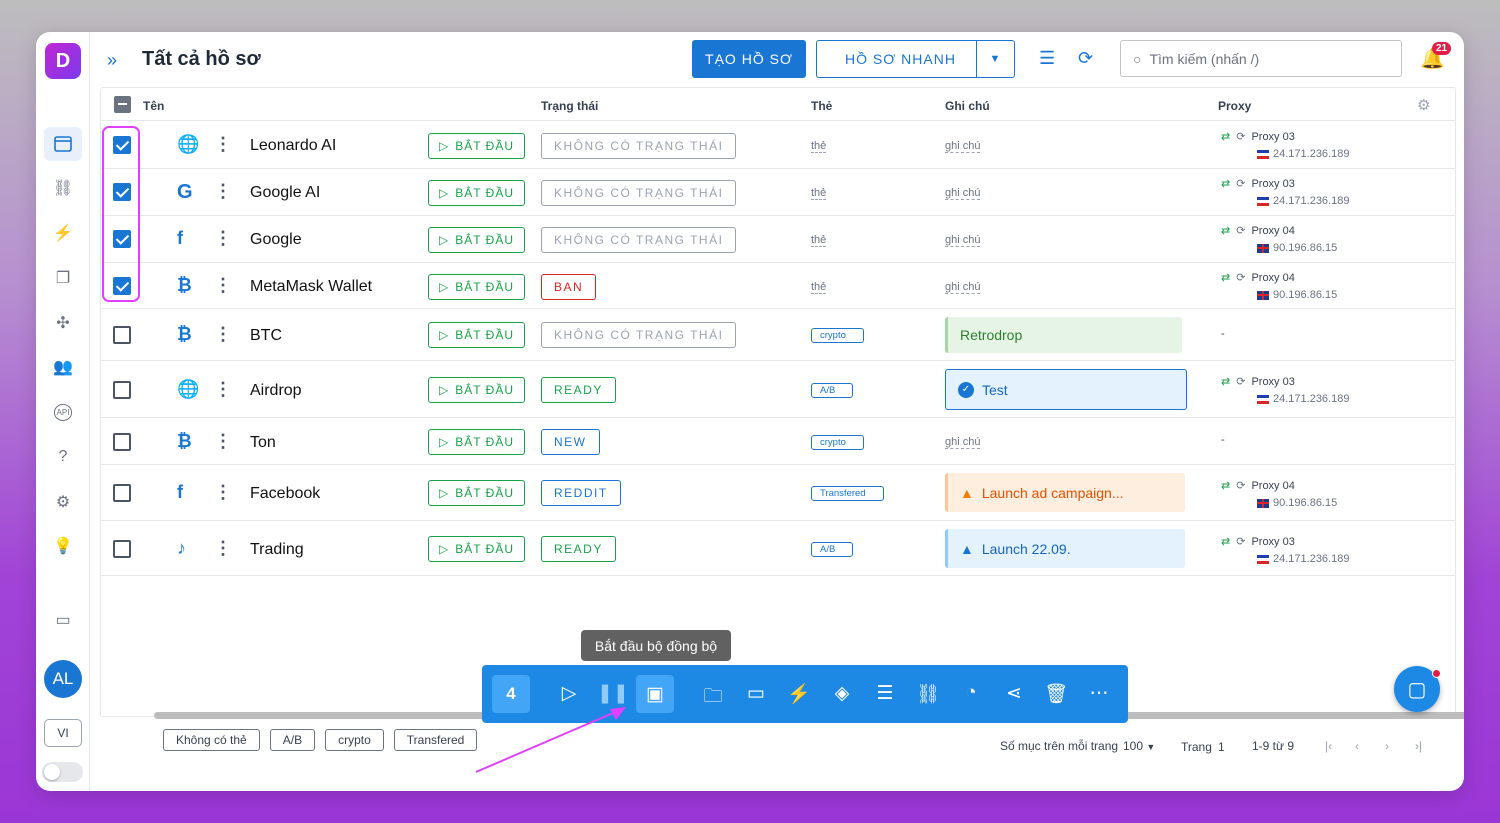 The height and width of the screenshot is (823, 1500). What do you see at coordinates (63, 323) in the screenshot?
I see `extensions-icon: ✣` at bounding box center [63, 323].